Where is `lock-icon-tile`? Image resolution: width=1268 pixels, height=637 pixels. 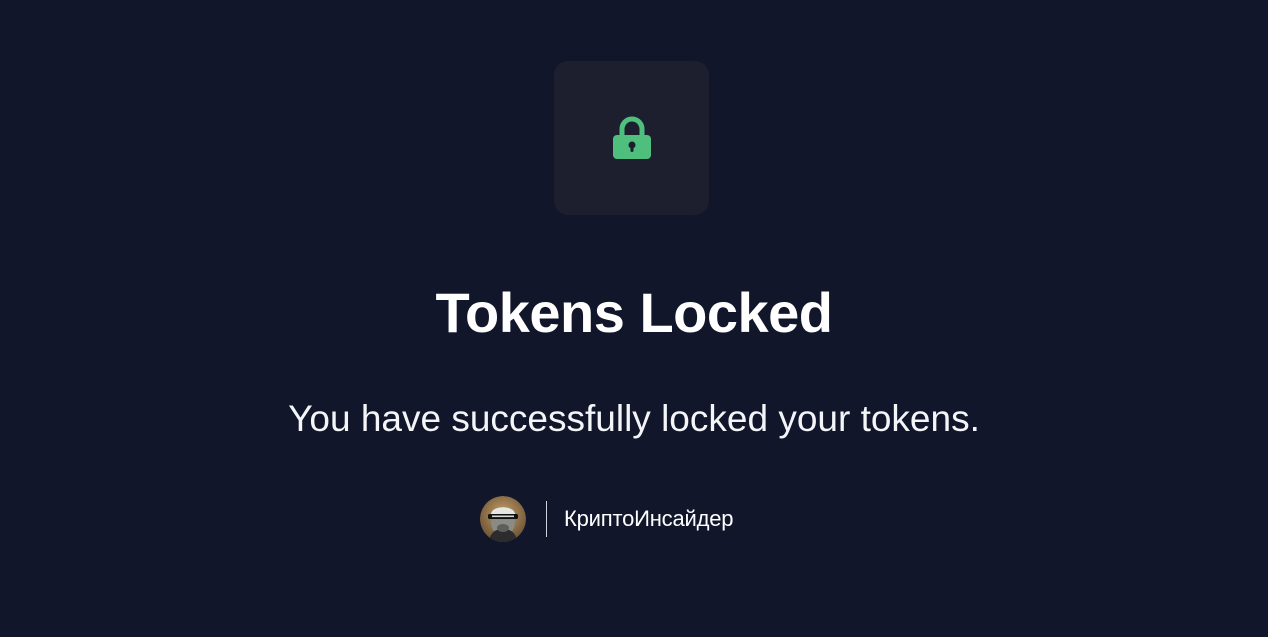
lock-icon-tile is located at coordinates (631, 138).